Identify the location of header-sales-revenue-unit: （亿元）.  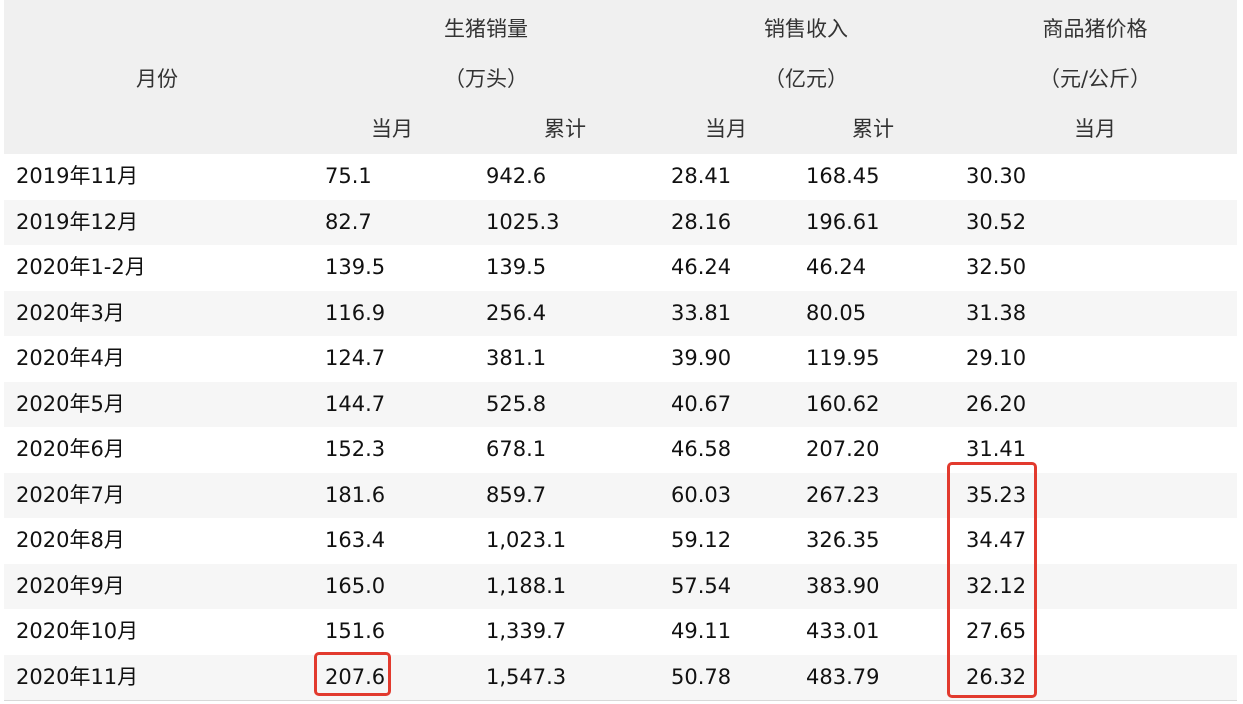
(806, 79).